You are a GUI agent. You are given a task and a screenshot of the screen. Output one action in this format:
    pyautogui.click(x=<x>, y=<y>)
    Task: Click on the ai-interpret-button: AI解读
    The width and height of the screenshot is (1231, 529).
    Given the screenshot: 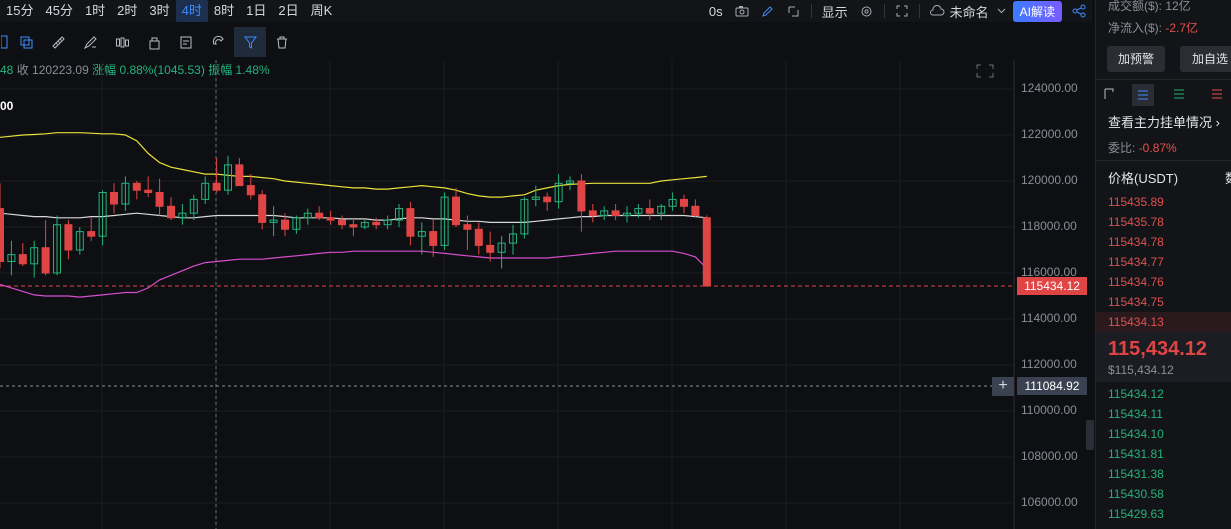 What is the action you would take?
    pyautogui.click(x=1037, y=11)
    